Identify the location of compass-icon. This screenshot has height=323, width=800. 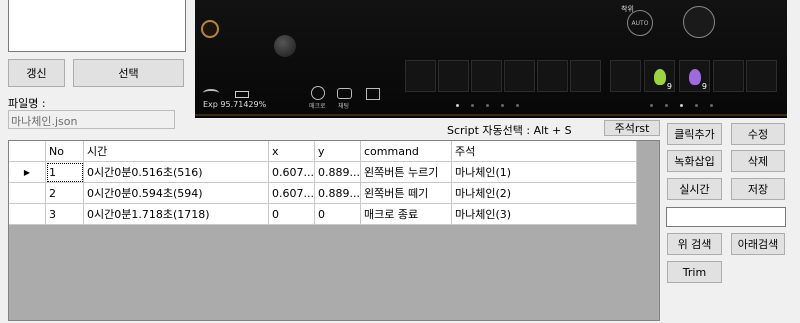
(210, 29).